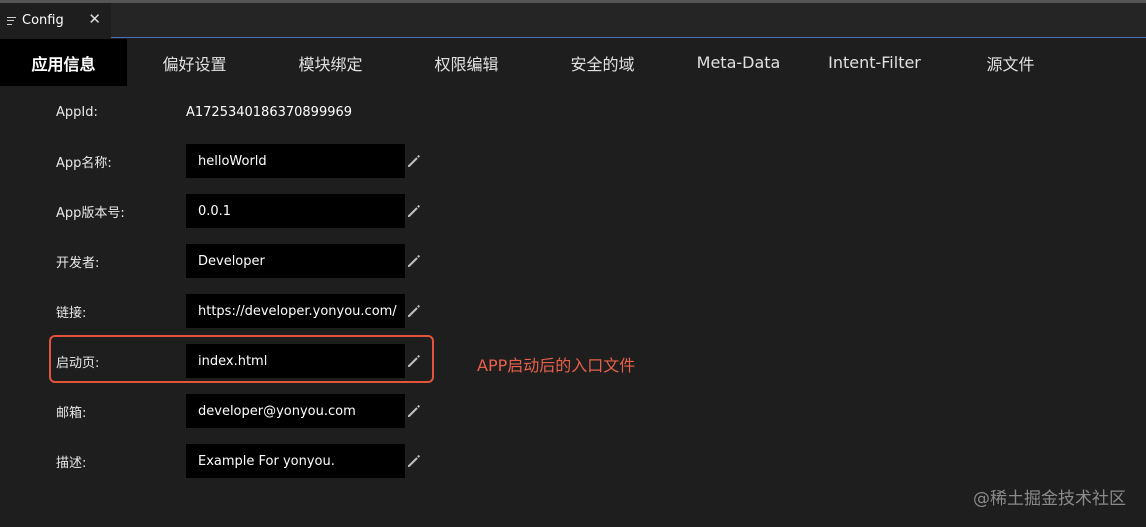 This screenshot has width=1146, height=527. What do you see at coordinates (295, 411) in the screenshot?
I see `email-input` at bounding box center [295, 411].